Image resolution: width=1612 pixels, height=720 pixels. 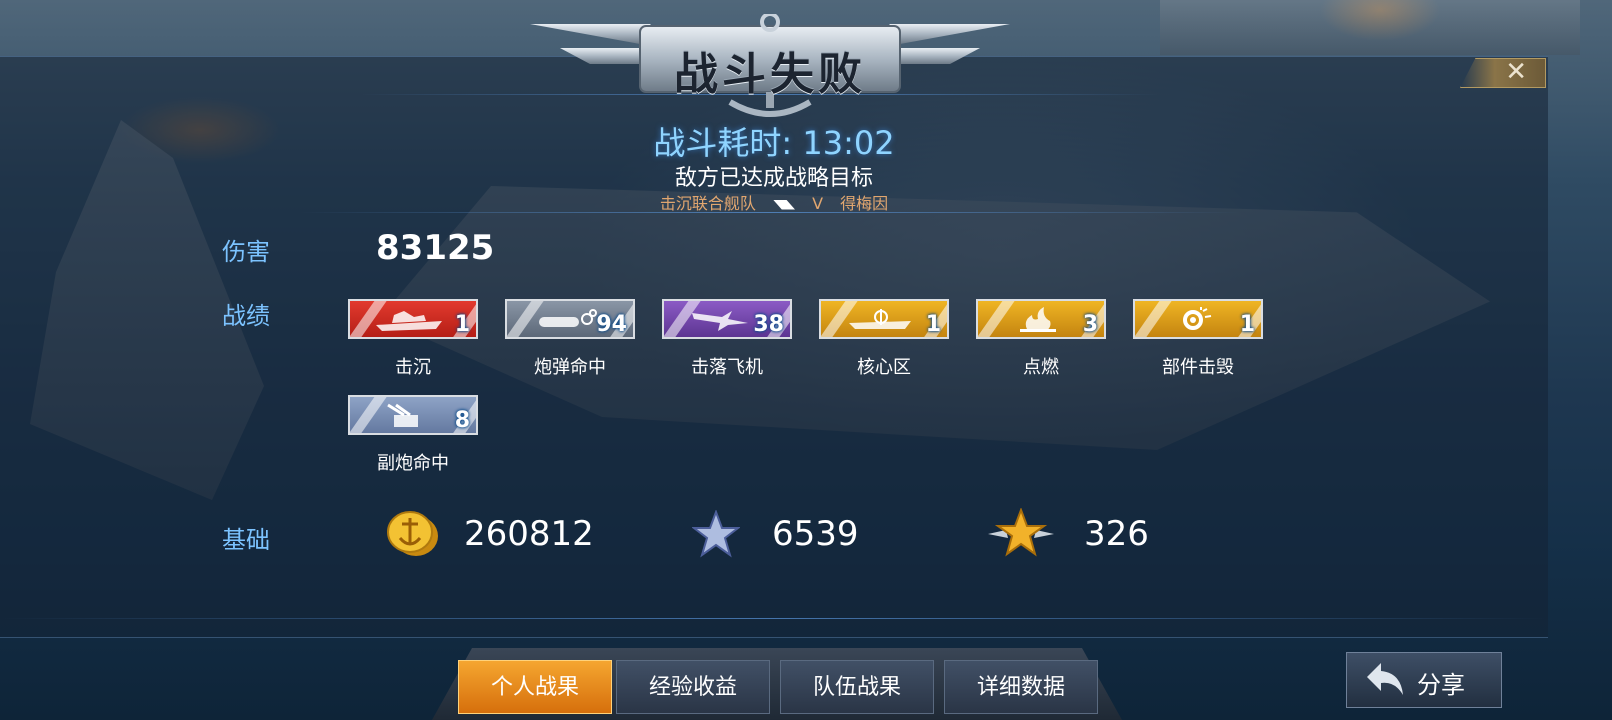 What do you see at coordinates (246, 316) in the screenshot?
I see `record-label: 战绩` at bounding box center [246, 316].